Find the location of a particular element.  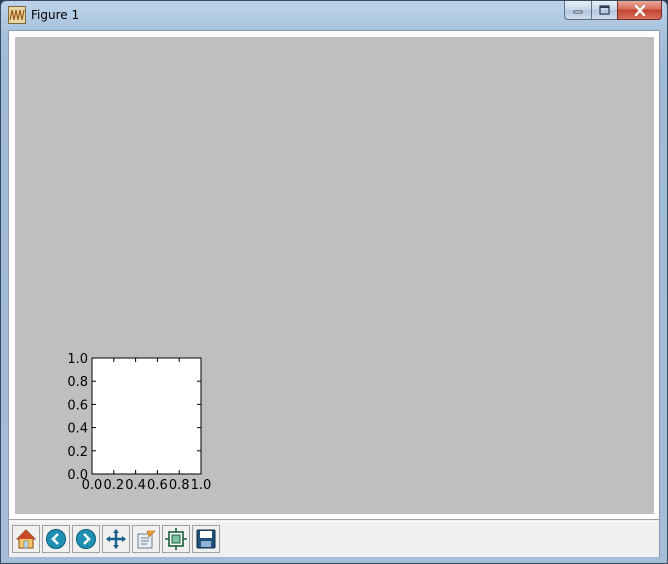

forward-button is located at coordinates (86, 539).